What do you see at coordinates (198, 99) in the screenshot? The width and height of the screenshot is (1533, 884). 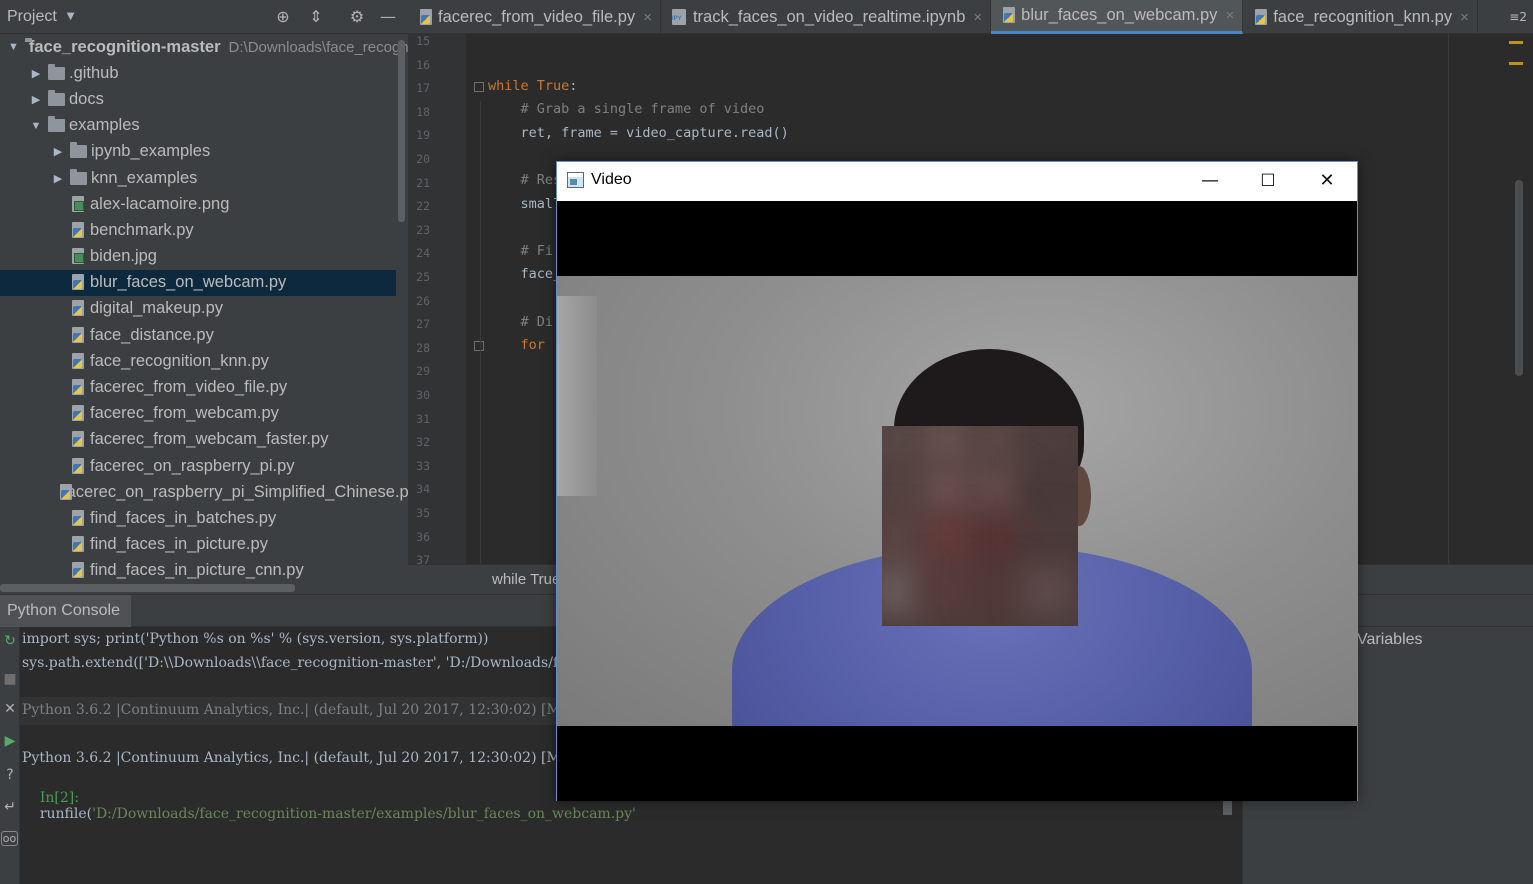 I see `tree-item: ▶ docs` at bounding box center [198, 99].